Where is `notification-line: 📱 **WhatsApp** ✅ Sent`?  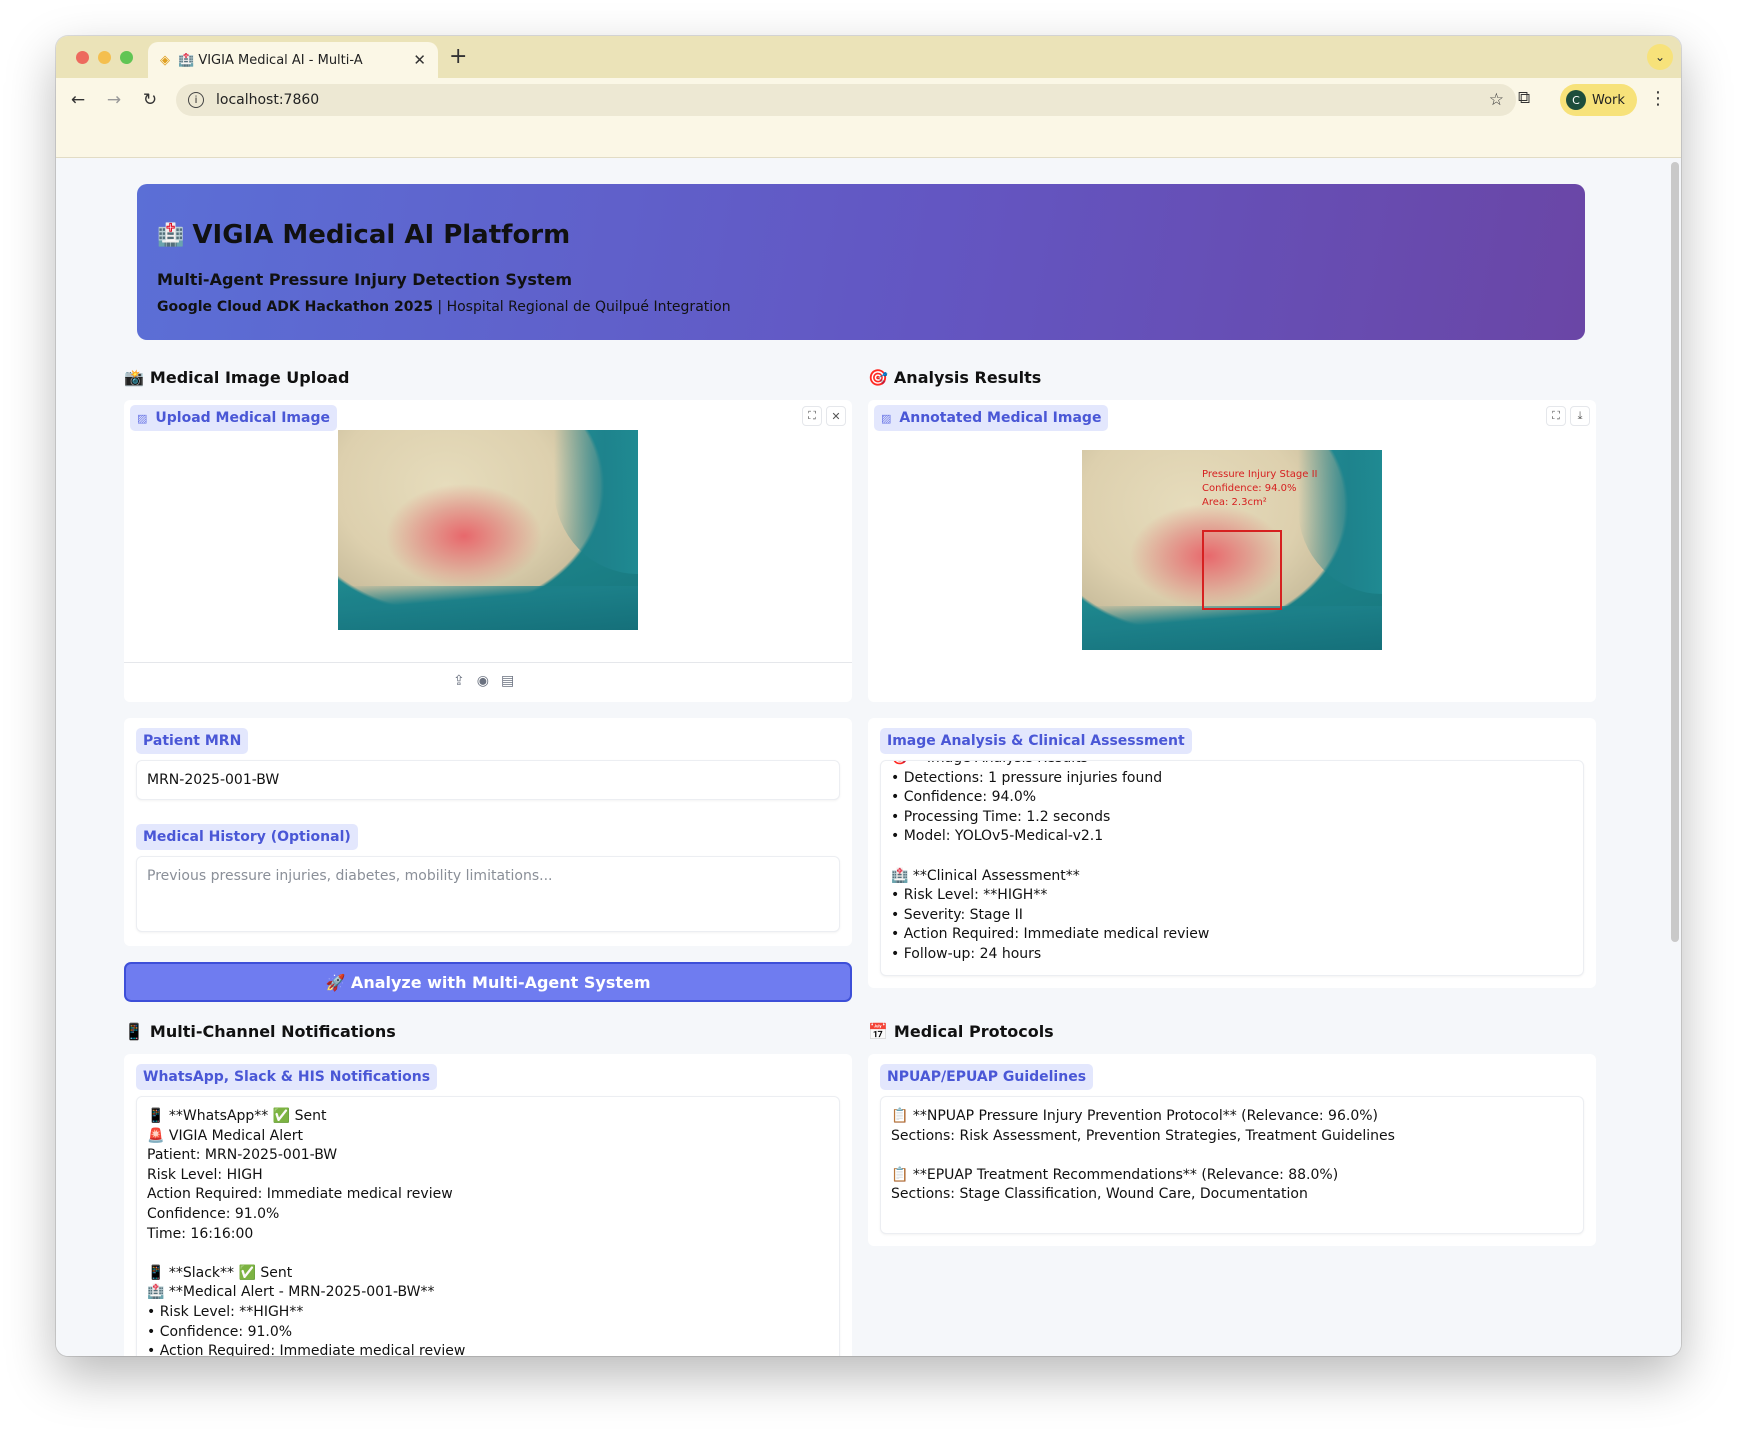
notification-line: 📱 **WhatsApp** ✅ Sent is located at coordinates (237, 1116).